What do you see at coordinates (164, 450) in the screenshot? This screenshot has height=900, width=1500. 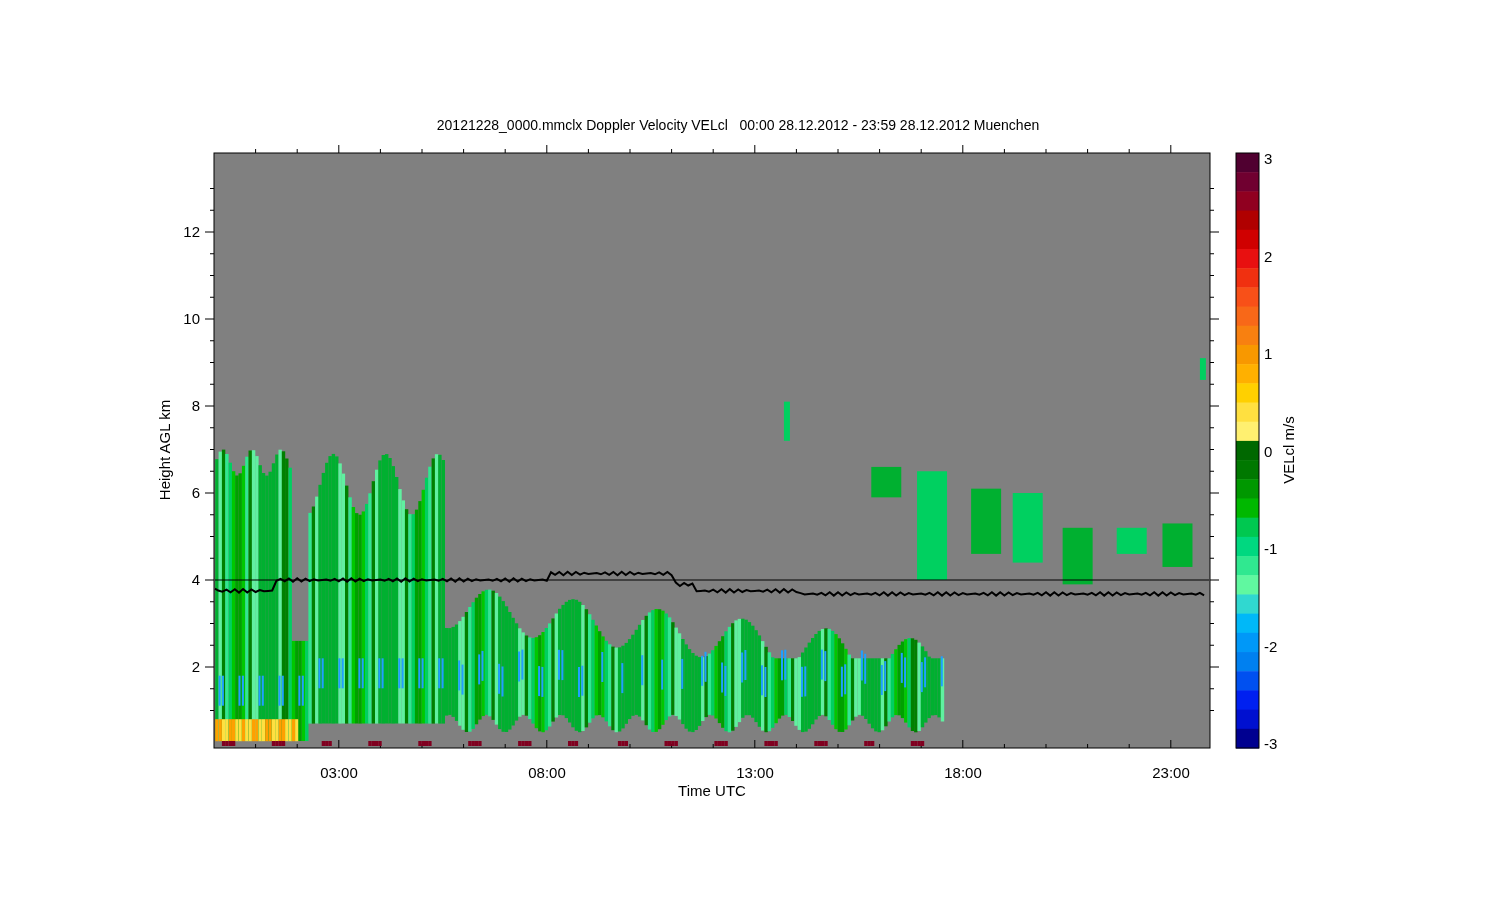 I see `y-axis-label: Height AGL km` at bounding box center [164, 450].